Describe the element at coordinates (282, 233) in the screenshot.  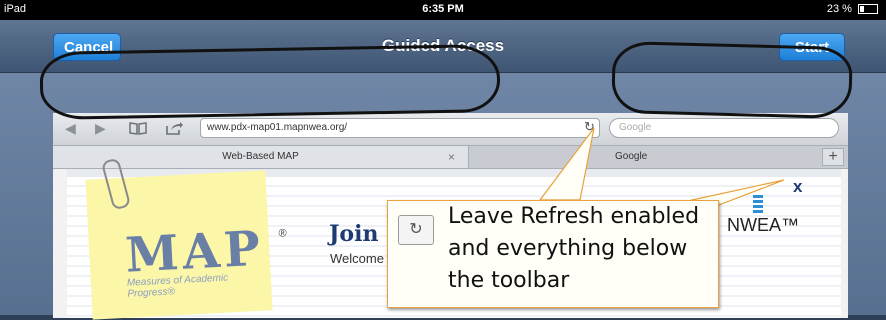
I see `registered-mark: ®` at that location.